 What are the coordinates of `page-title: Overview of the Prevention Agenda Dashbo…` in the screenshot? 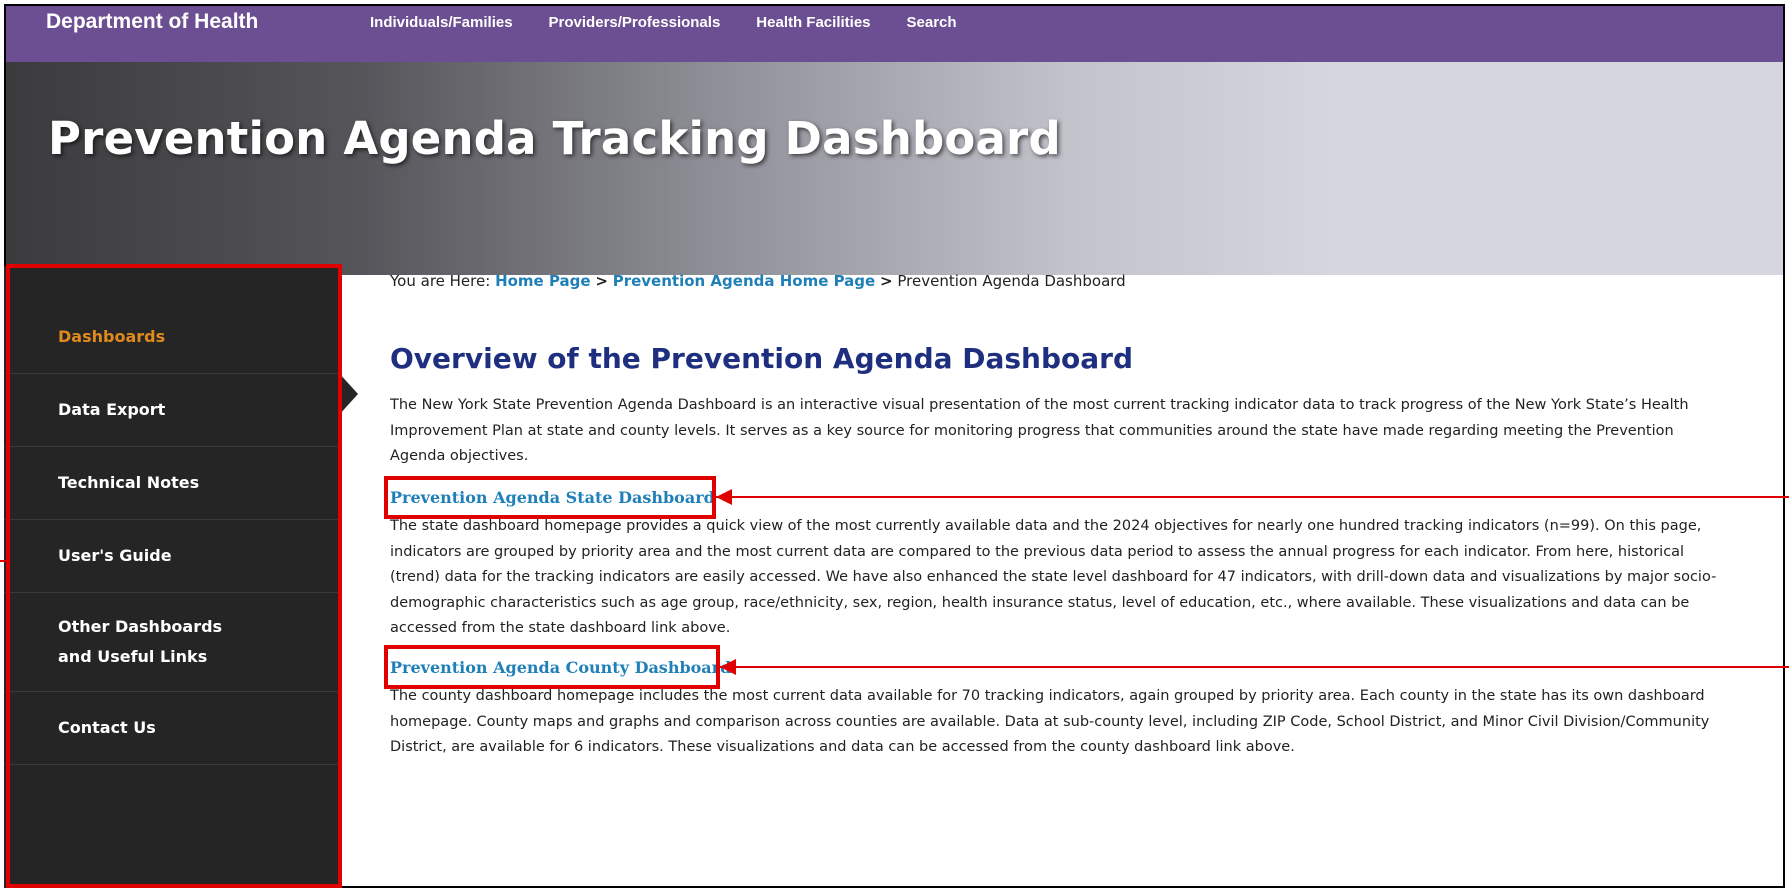 It's located at (762, 358).